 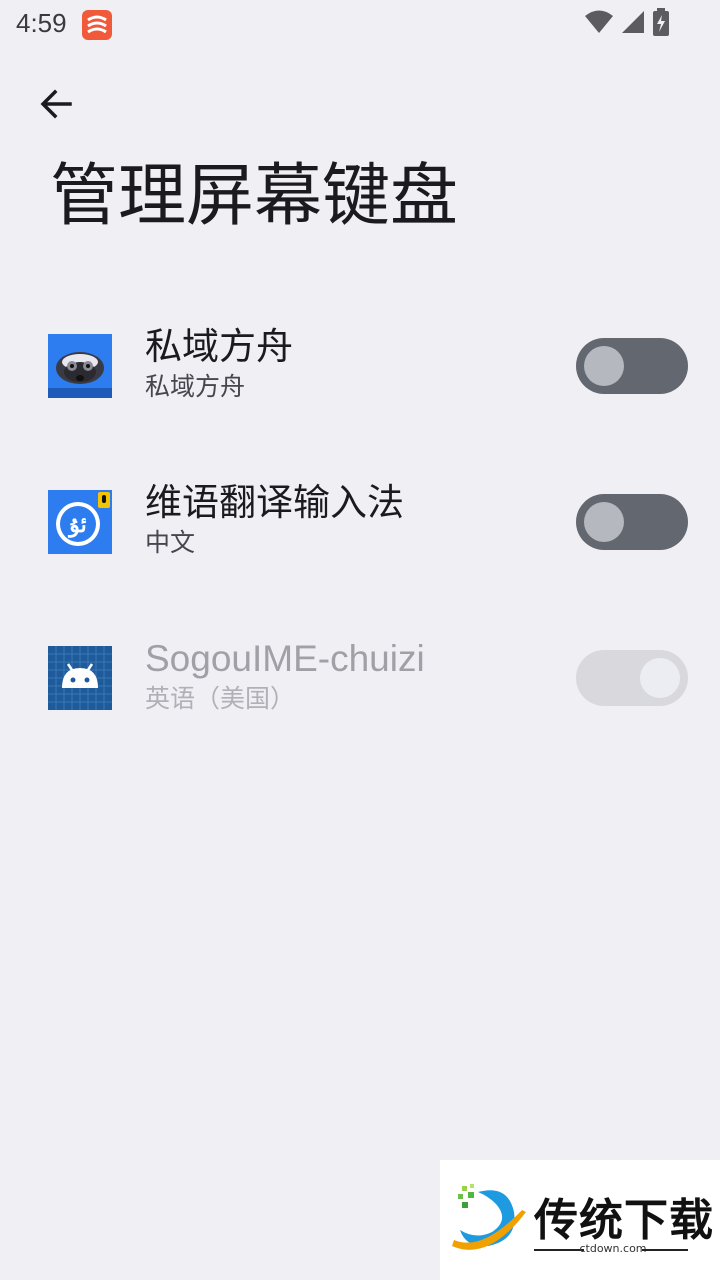 What do you see at coordinates (285, 658) in the screenshot?
I see `keyboard-title: SogouIME-chuizi` at bounding box center [285, 658].